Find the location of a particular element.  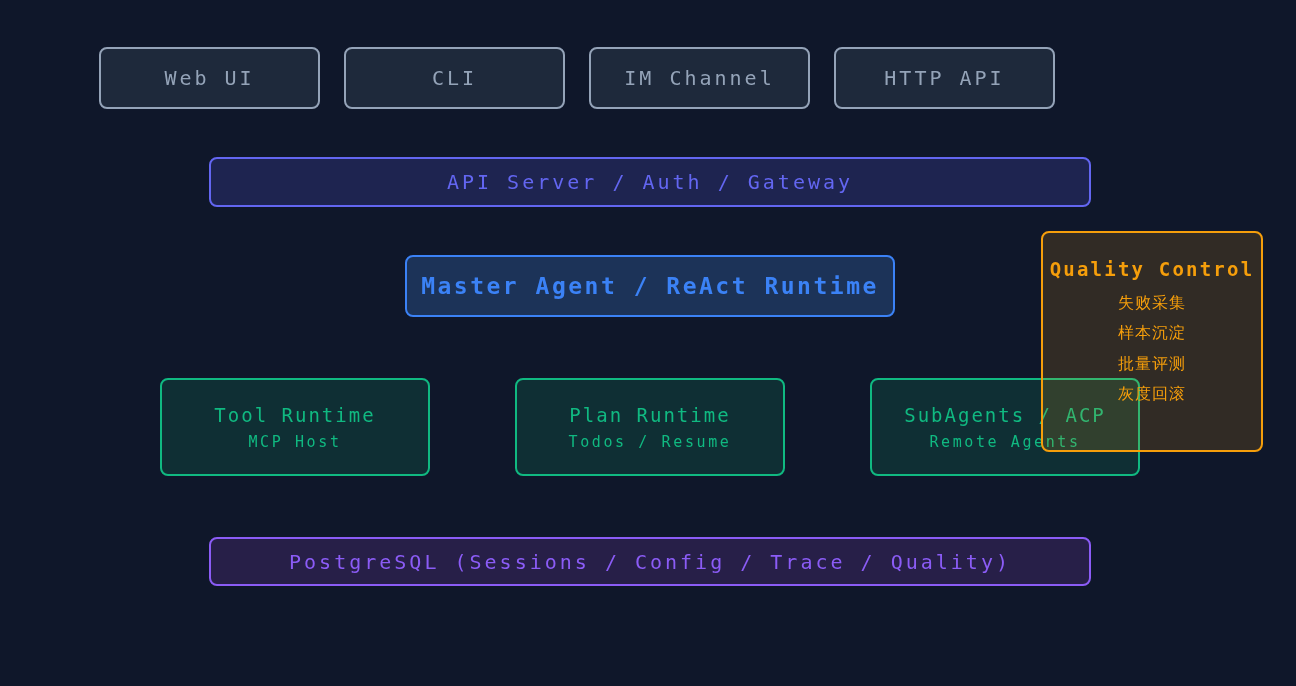

node-title: Tool Runtime is located at coordinates (295, 415).